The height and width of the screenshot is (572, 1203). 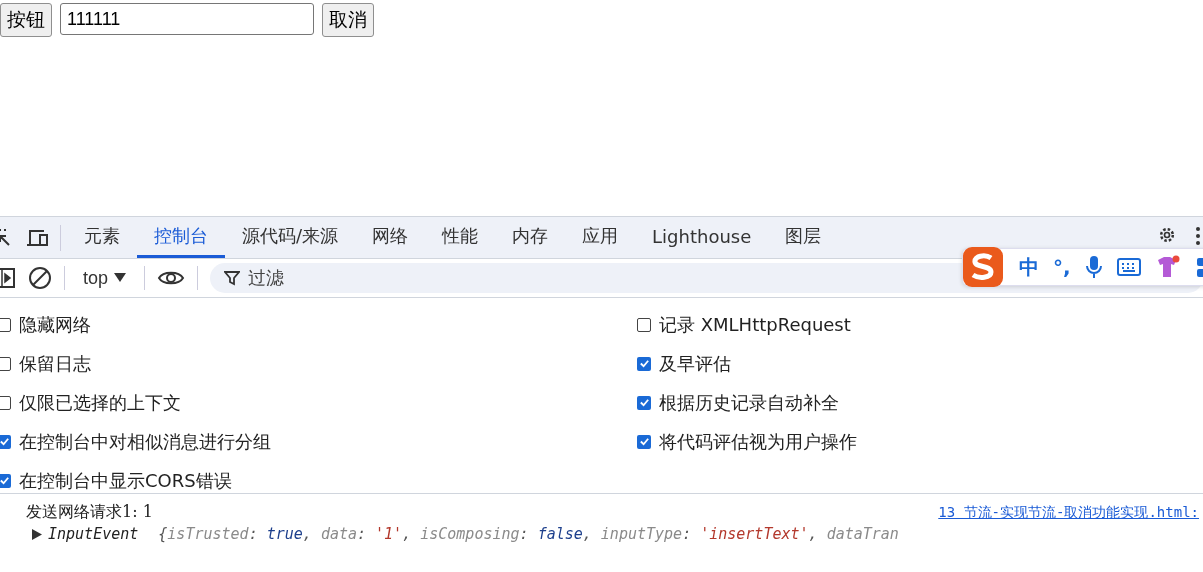 I want to click on microphone-icon, so click(x=1093, y=267).